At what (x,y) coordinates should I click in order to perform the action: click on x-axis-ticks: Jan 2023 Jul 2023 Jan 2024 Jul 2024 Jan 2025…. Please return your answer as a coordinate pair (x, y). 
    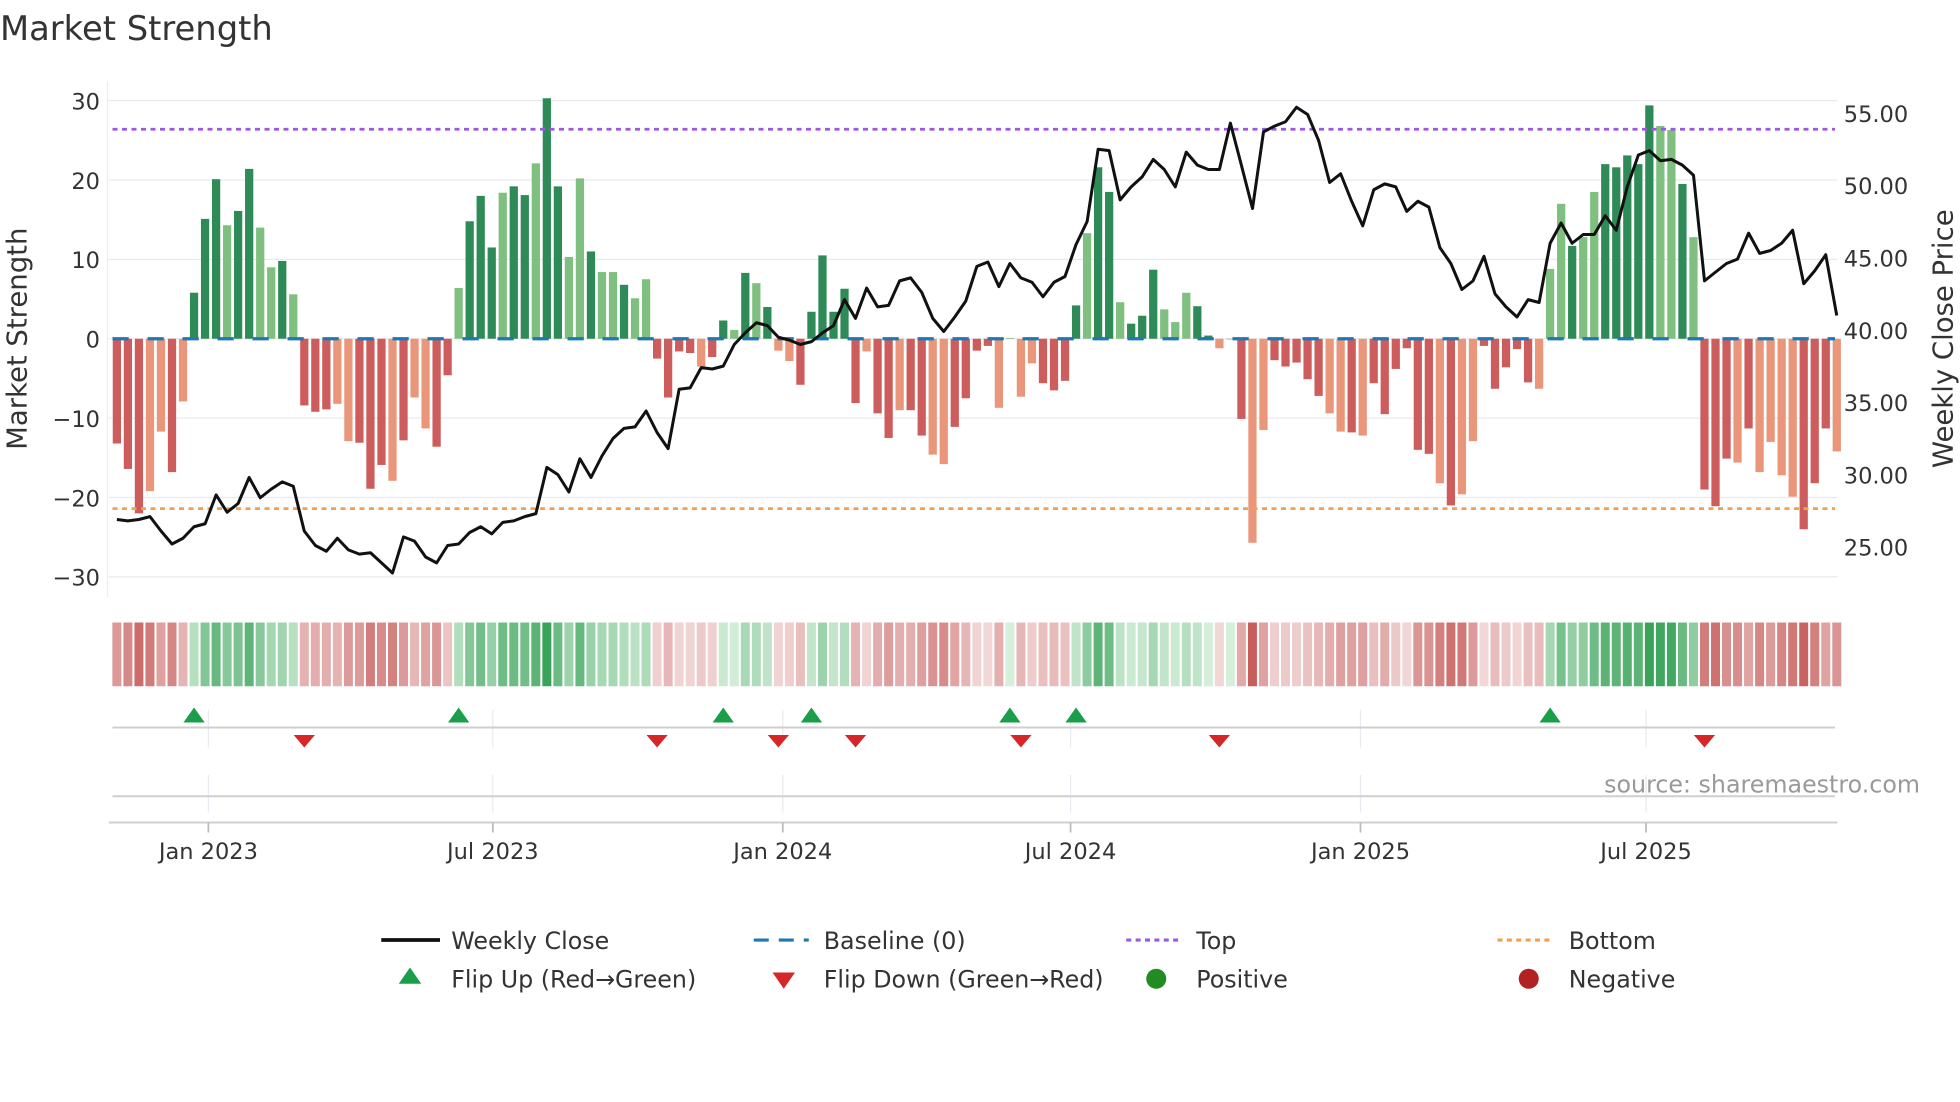
    Looking at the image, I should click on (924, 843).